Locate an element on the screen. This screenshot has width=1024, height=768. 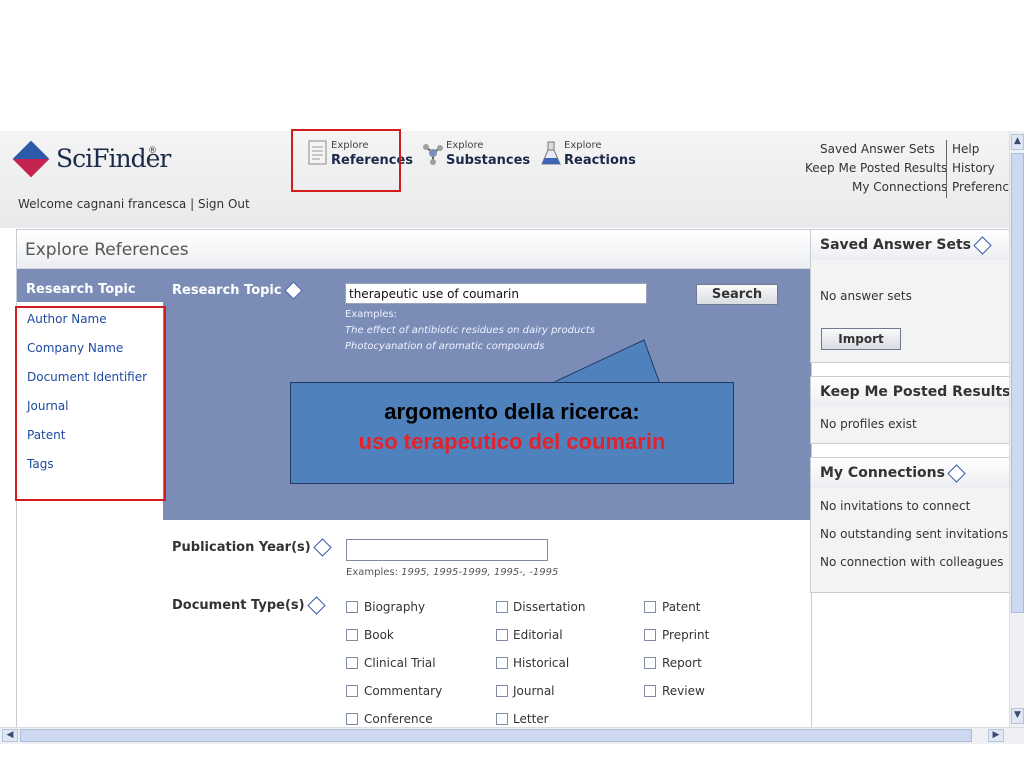
document-type-label-text: Document Type(s) is located at coordinates (238, 605).